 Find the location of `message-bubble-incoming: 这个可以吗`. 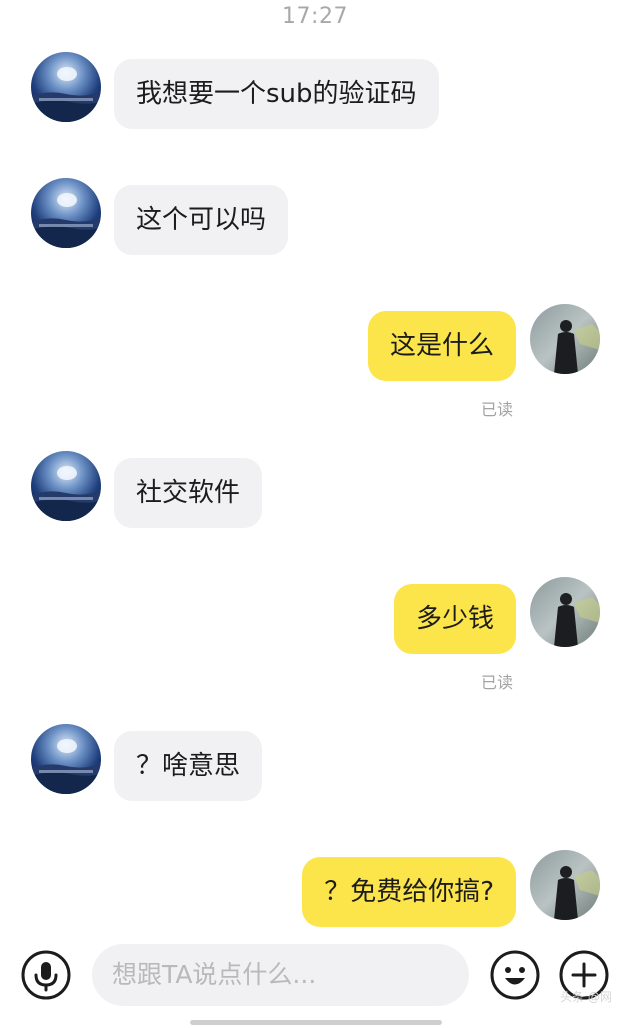

message-bubble-incoming: 这个可以吗 is located at coordinates (201, 220).